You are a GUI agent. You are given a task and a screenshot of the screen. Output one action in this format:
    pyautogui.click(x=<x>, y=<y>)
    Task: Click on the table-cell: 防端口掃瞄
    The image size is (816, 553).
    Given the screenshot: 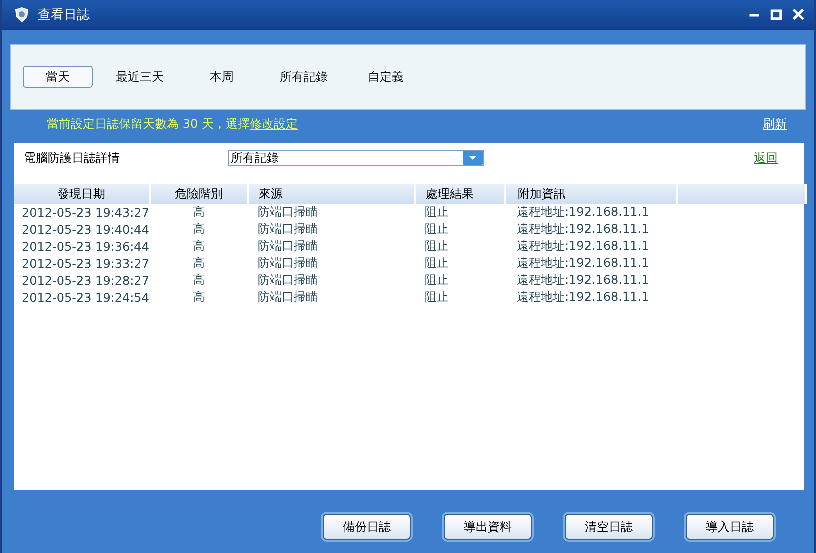 What is the action you would take?
    pyautogui.click(x=331, y=212)
    